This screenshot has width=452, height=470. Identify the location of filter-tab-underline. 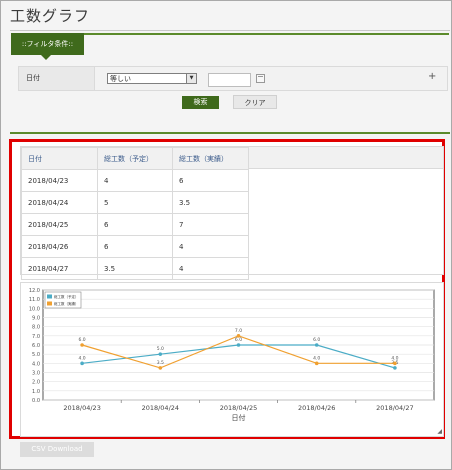
(266, 34).